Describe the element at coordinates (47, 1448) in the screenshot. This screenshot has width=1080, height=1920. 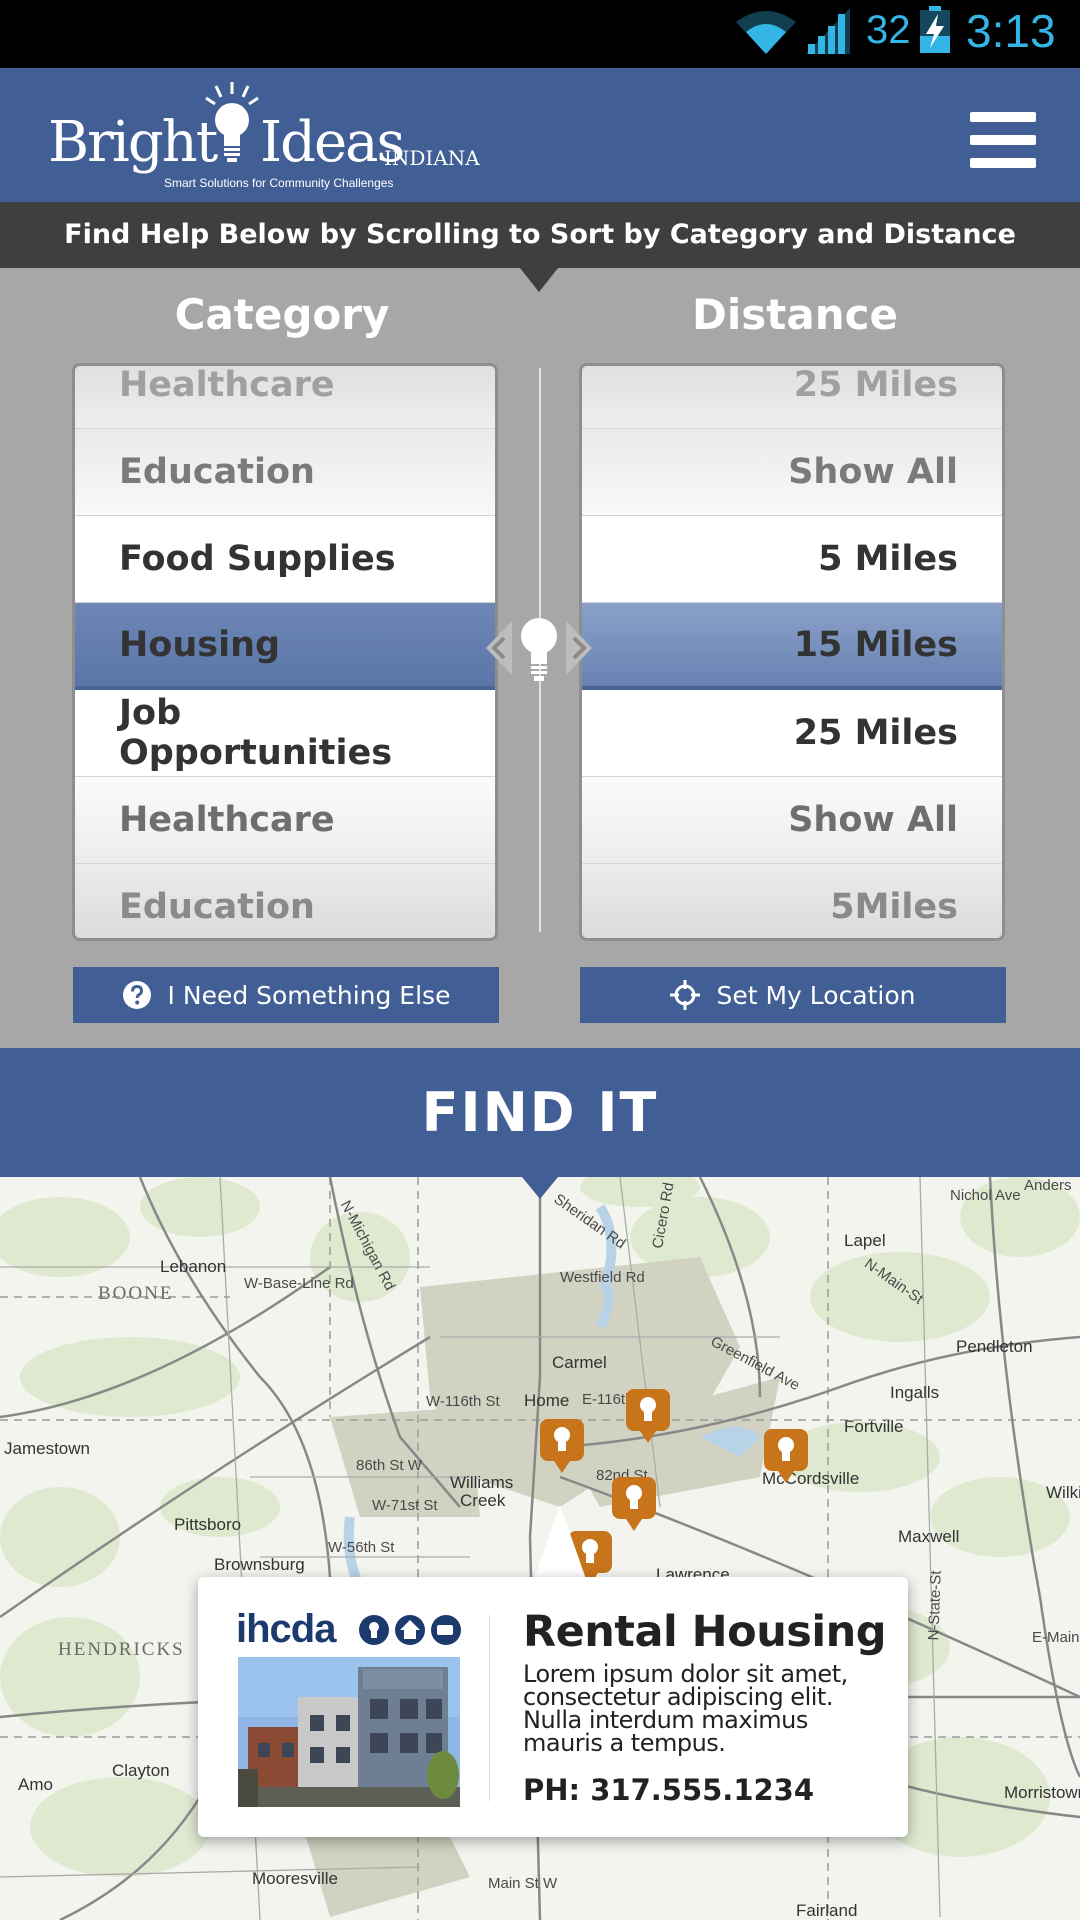
I see `map-label: Jamestown` at that location.